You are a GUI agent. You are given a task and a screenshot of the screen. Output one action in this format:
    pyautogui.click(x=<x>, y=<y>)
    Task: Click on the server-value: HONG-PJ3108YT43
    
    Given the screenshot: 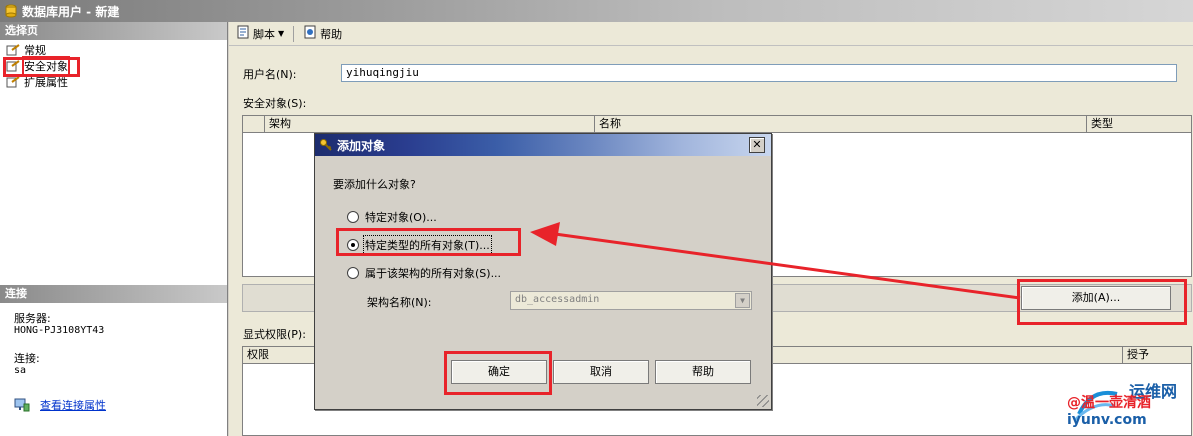 What is the action you would take?
    pyautogui.click(x=59, y=330)
    